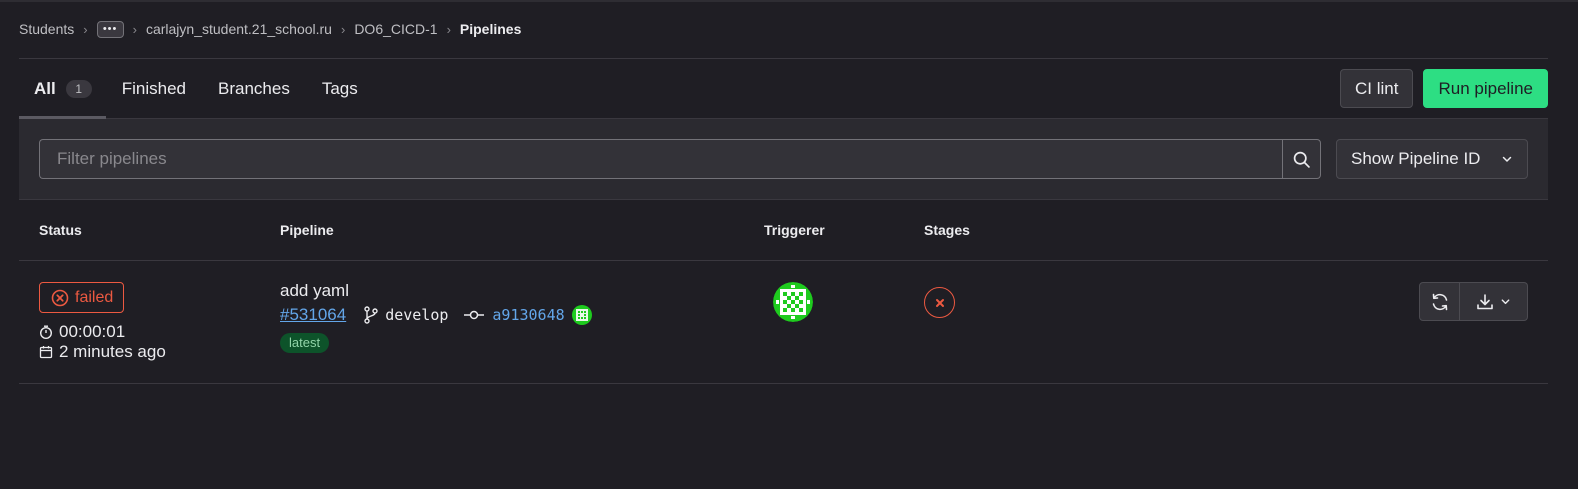 The height and width of the screenshot is (489, 1578). I want to click on filter-group, so click(680, 159).